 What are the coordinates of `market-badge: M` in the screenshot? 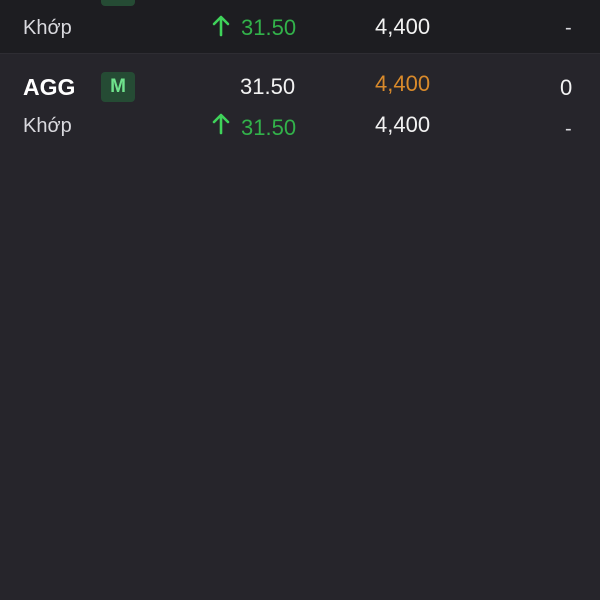 It's located at (118, 87).